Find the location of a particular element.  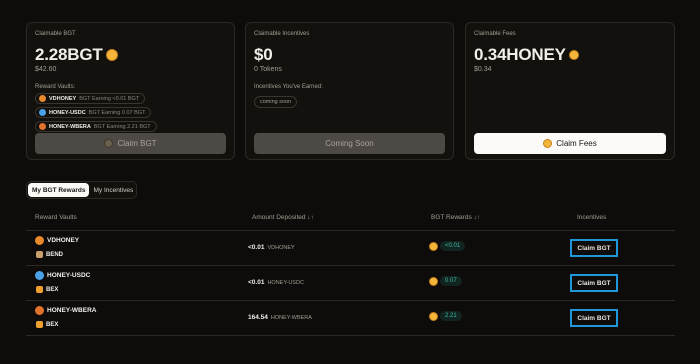

fees-usd-value: $0.34 is located at coordinates (483, 69).